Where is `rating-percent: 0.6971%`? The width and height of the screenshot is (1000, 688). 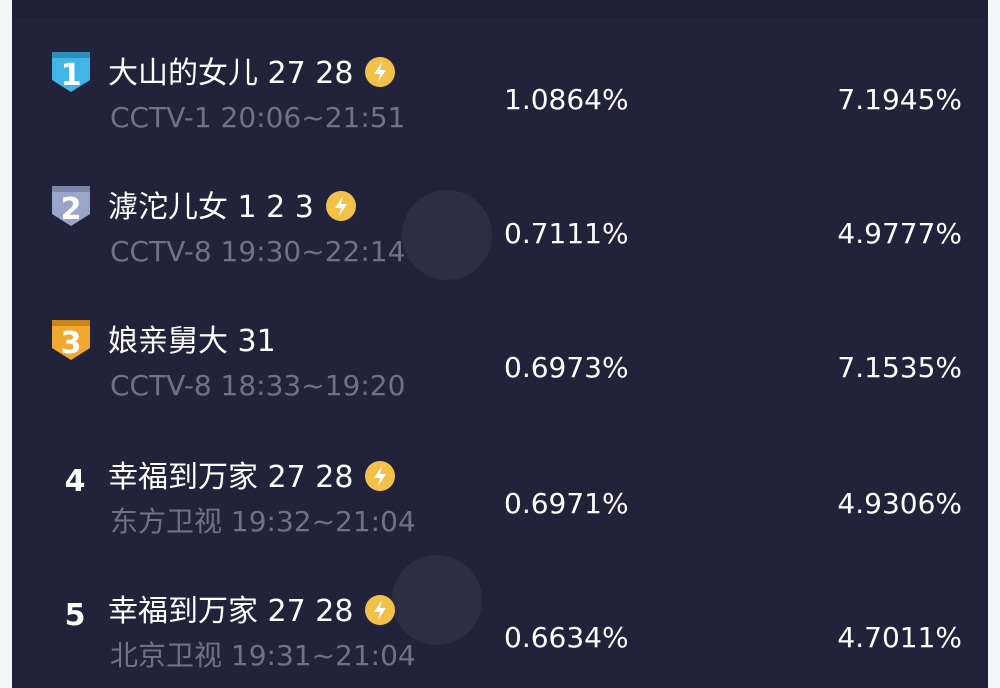 rating-percent: 0.6971% is located at coordinates (566, 503).